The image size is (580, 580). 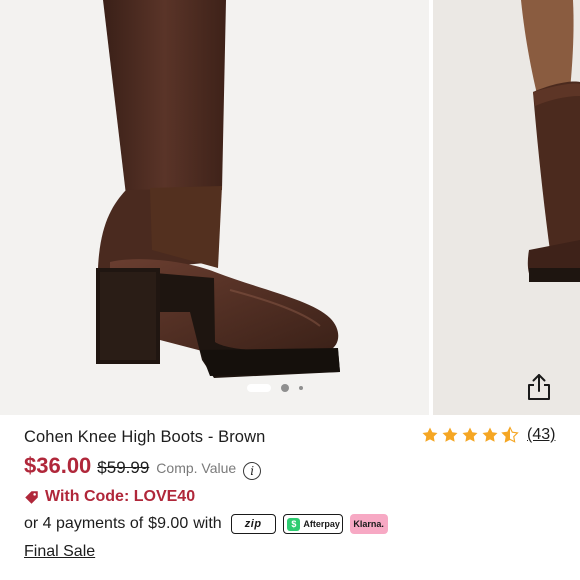 I want to click on carousel-dot, so click(x=285, y=388).